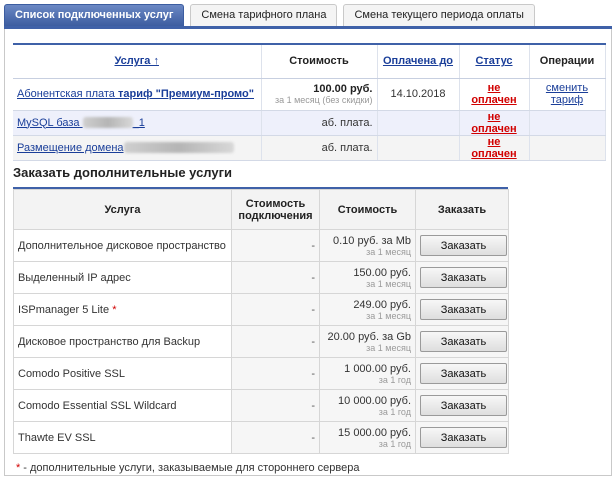 This screenshot has height=480, width=616. I want to click on service-link-mysql: MySQL база _1, so click(81, 123).